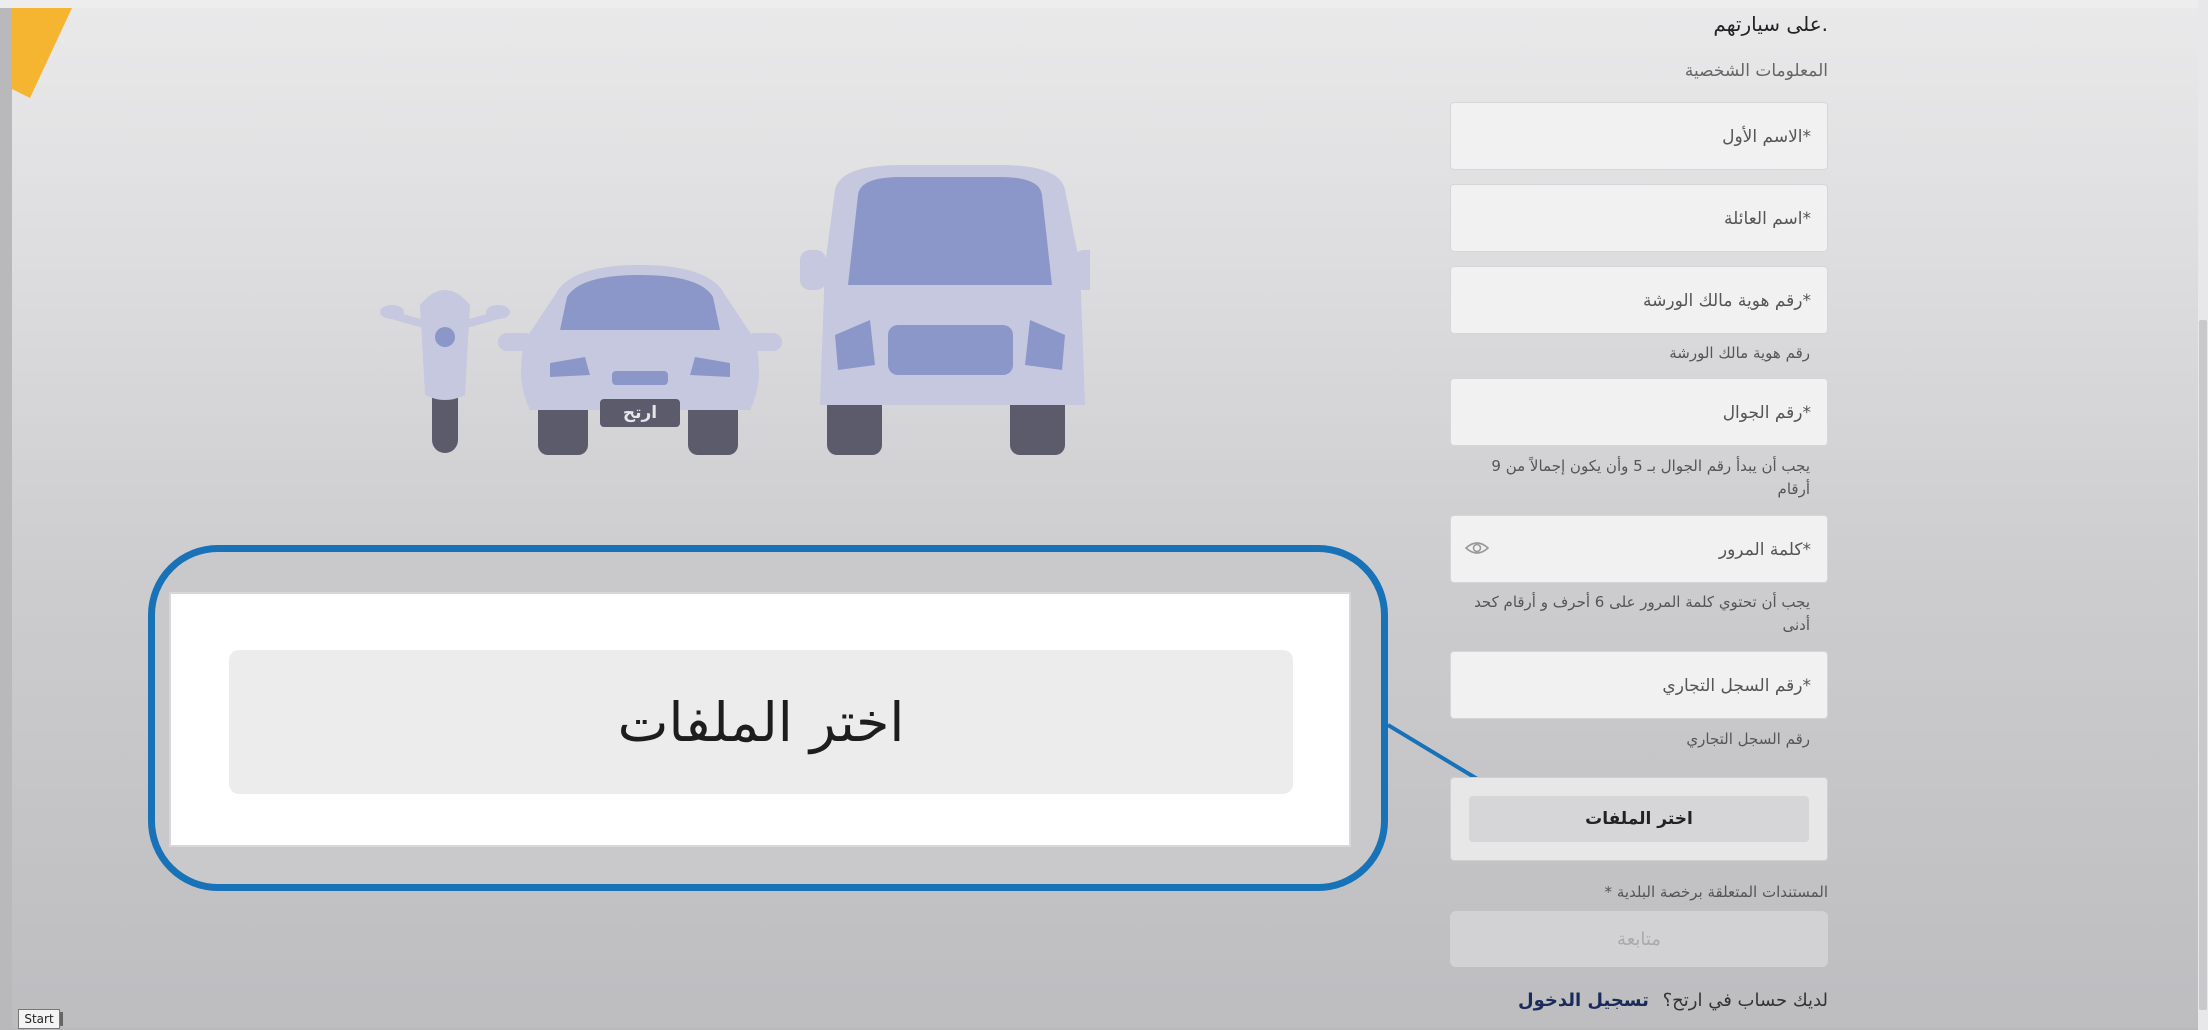 The height and width of the screenshot is (1030, 2208). I want to click on file-upload-box: اختر الملفات, so click(1639, 819).